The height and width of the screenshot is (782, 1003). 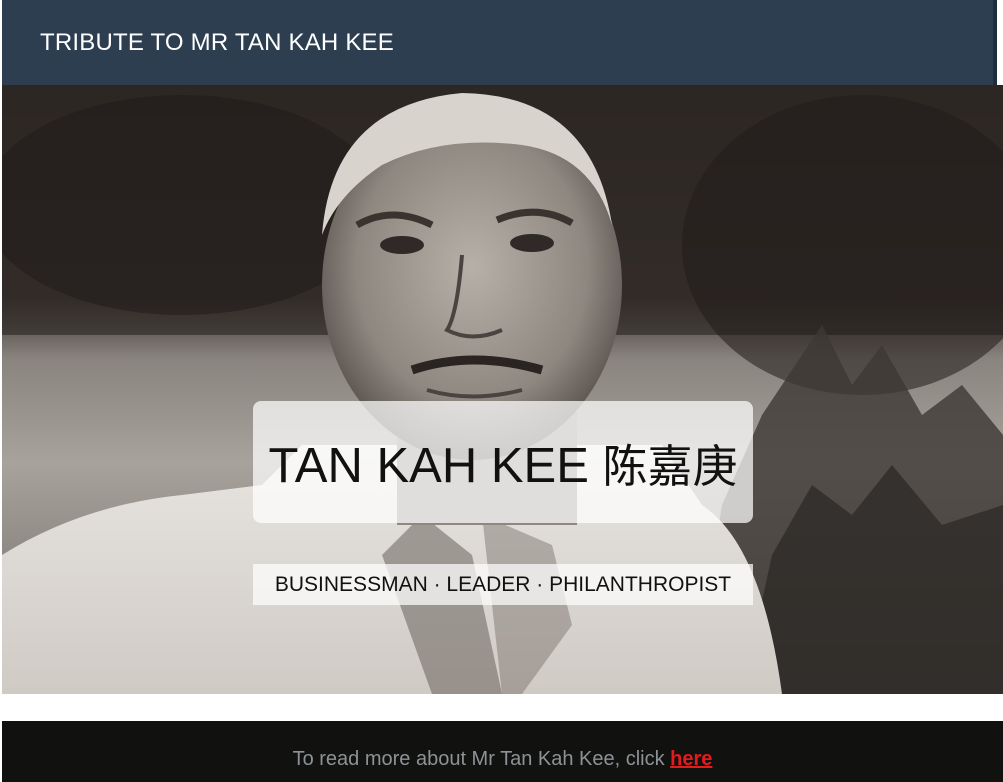 I want to click on hero-name: TAN KAH KEE 陈嘉庚, so click(x=502, y=462).